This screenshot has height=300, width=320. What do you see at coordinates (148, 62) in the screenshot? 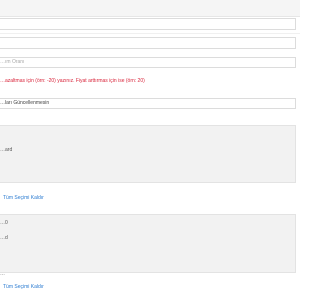
I see `ratio-input: …ım Oranı` at bounding box center [148, 62].